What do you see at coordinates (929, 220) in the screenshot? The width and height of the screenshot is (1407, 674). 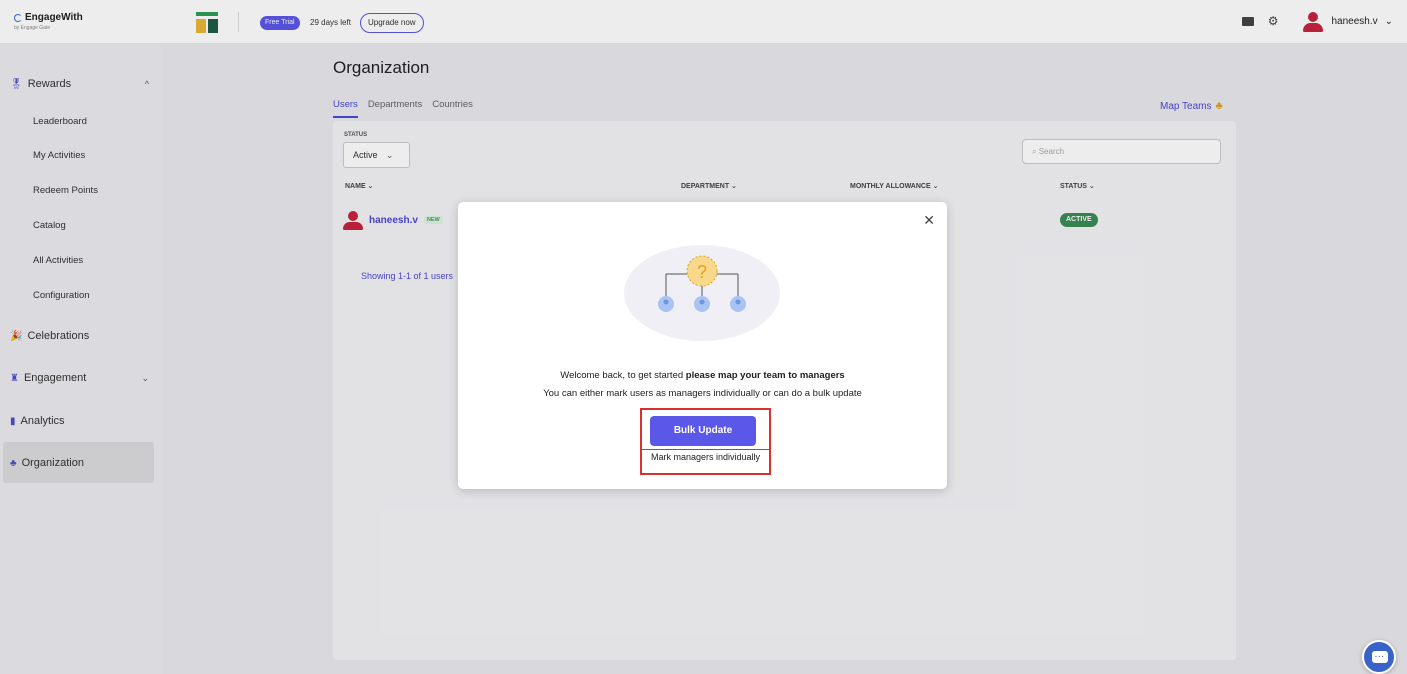 I see `close-icon: ✕` at bounding box center [929, 220].